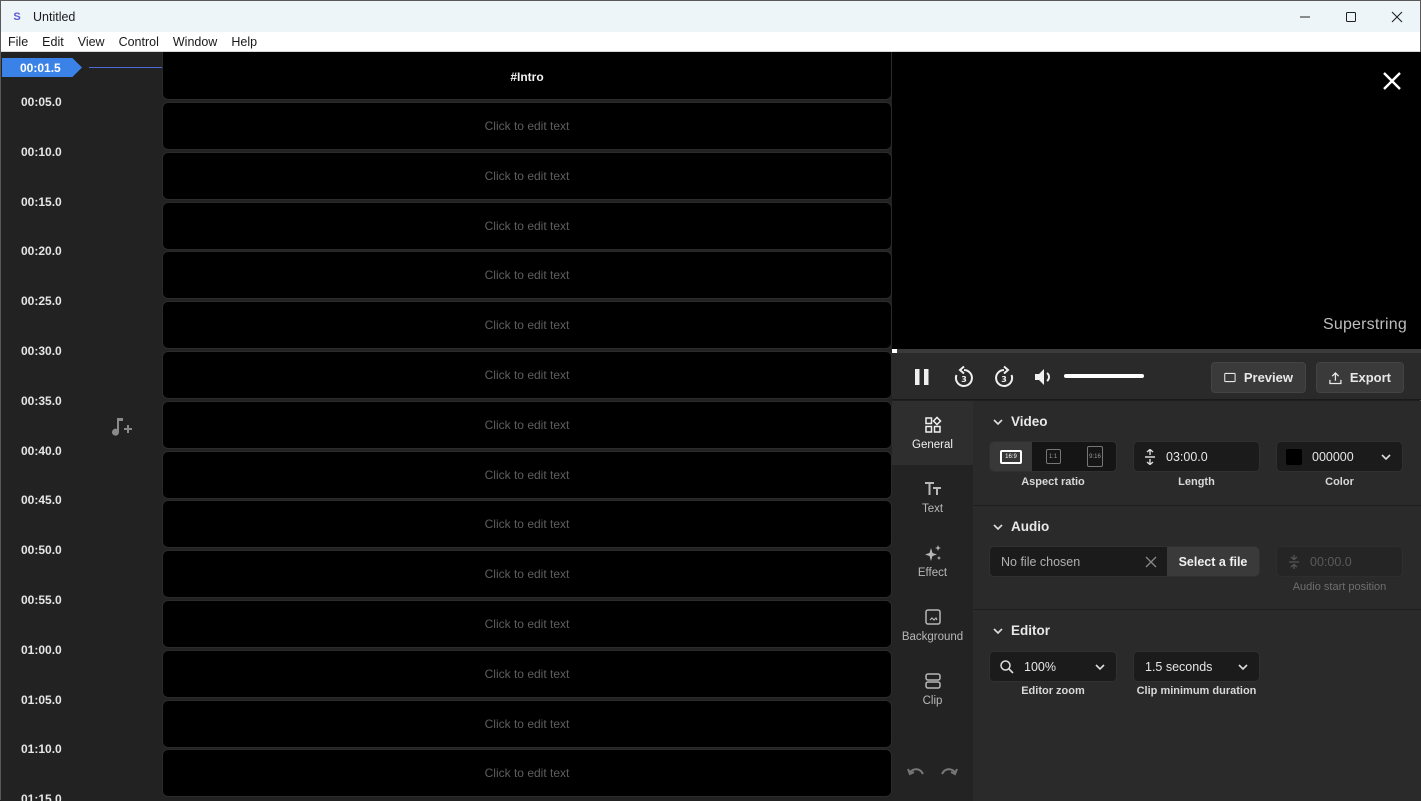  Describe the element at coordinates (1360, 377) in the screenshot. I see `export-button: Export` at that location.